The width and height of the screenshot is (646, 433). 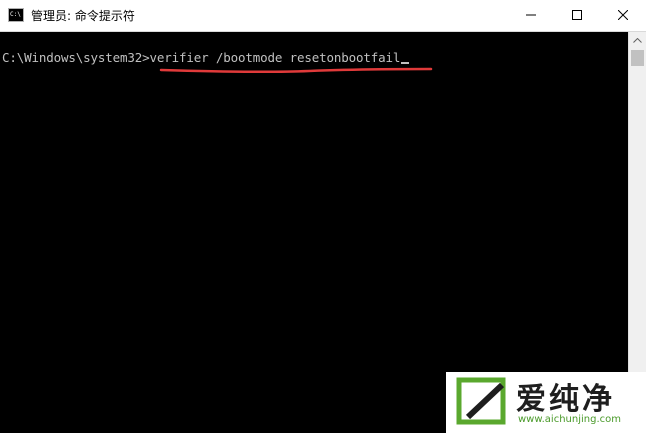 I want to click on watermark-brand: 爱纯净, so click(x=565, y=399).